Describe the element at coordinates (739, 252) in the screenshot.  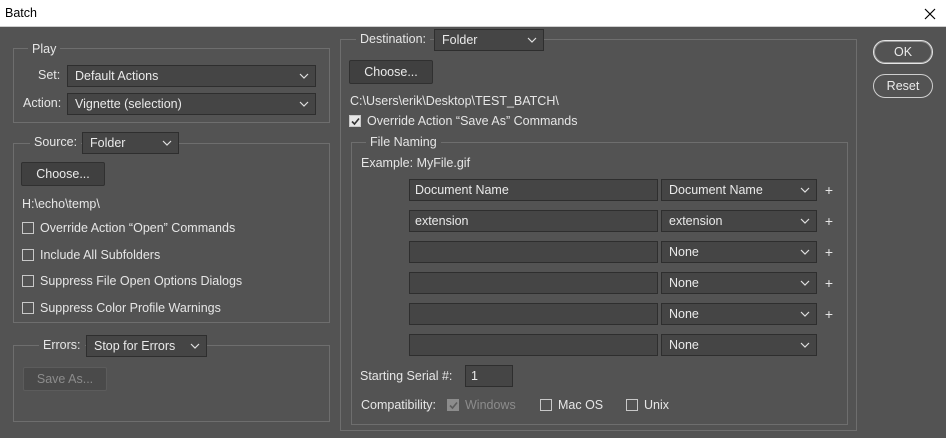
I see `naming-select-3: None` at that location.